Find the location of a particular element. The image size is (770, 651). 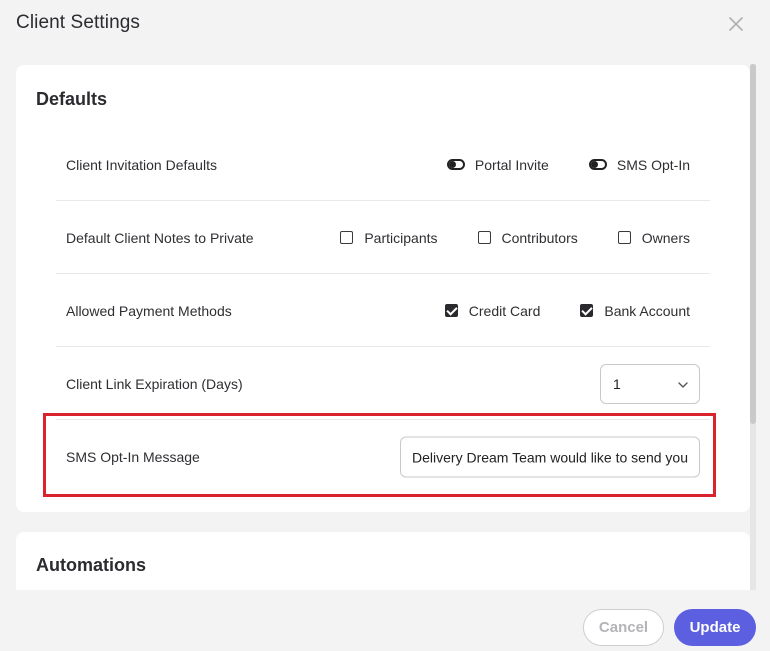

modal-header: Client Settings is located at coordinates (385, 25).